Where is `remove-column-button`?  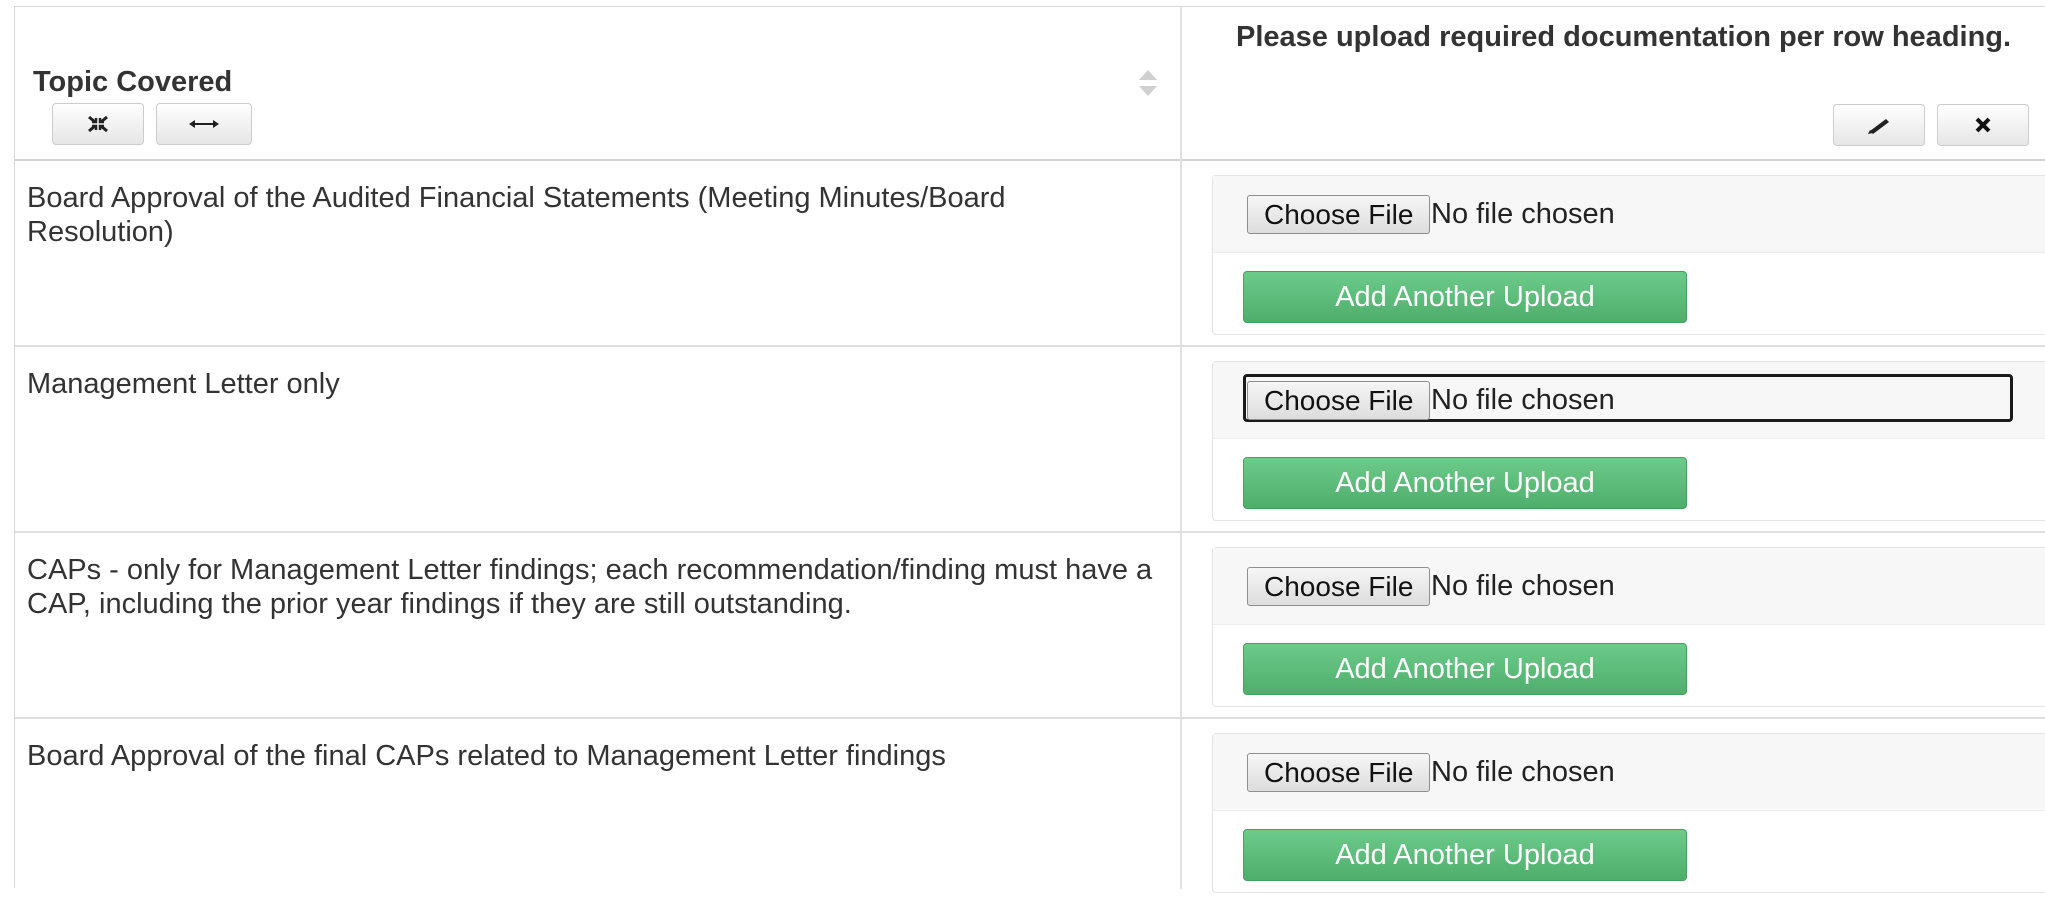
remove-column-button is located at coordinates (1983, 125).